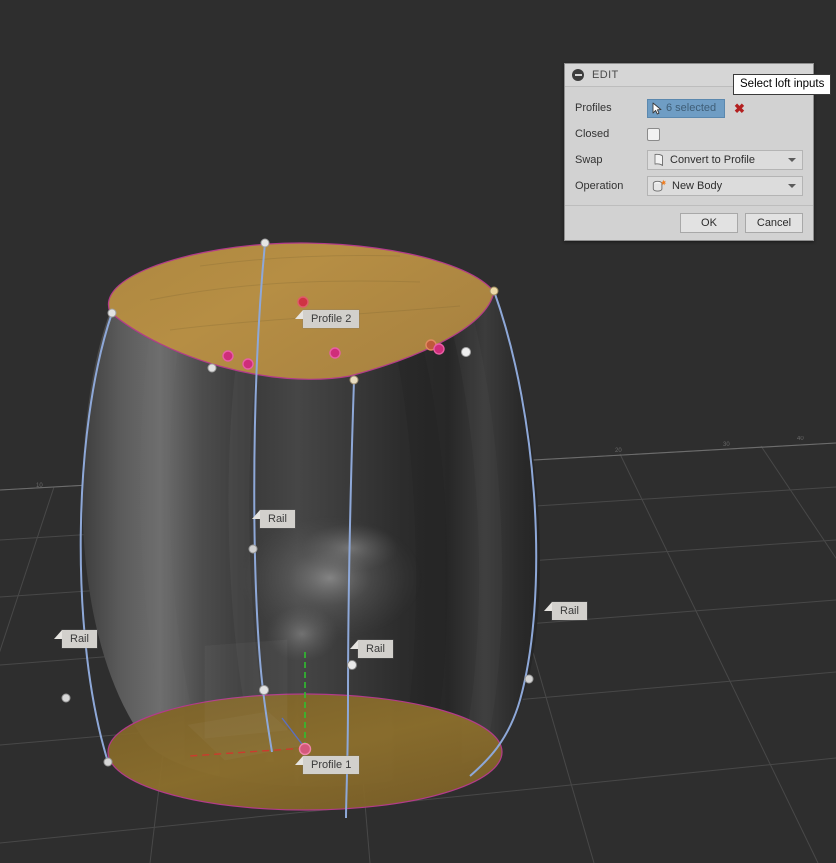 Image resolution: width=836 pixels, height=863 pixels. I want to click on callout-profile-1: Profile 1, so click(327, 765).